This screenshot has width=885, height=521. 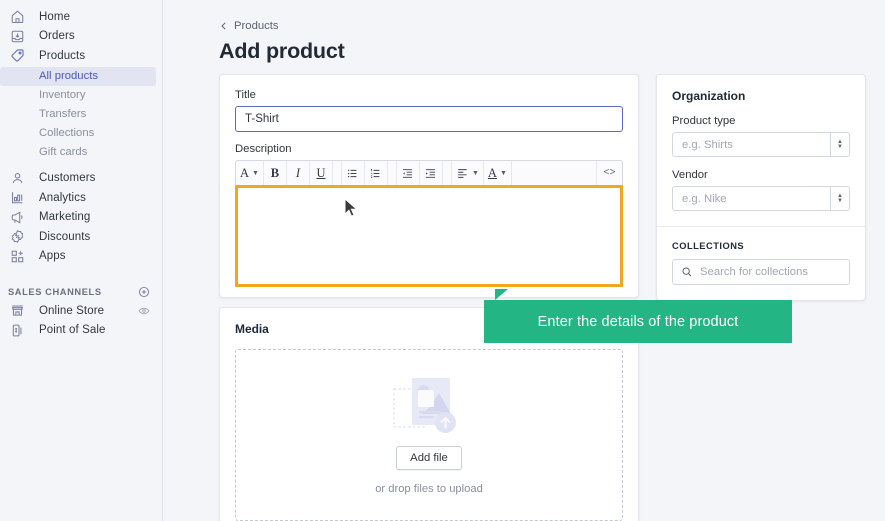 I want to click on italic-glyph: I, so click(x=298, y=172).